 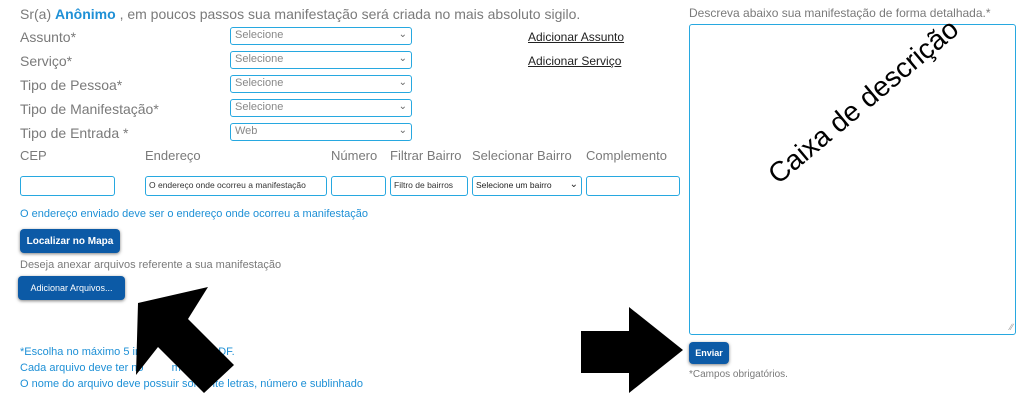 What do you see at coordinates (321, 132) in the screenshot?
I see `tipo-entrada-select: Web ⌄` at bounding box center [321, 132].